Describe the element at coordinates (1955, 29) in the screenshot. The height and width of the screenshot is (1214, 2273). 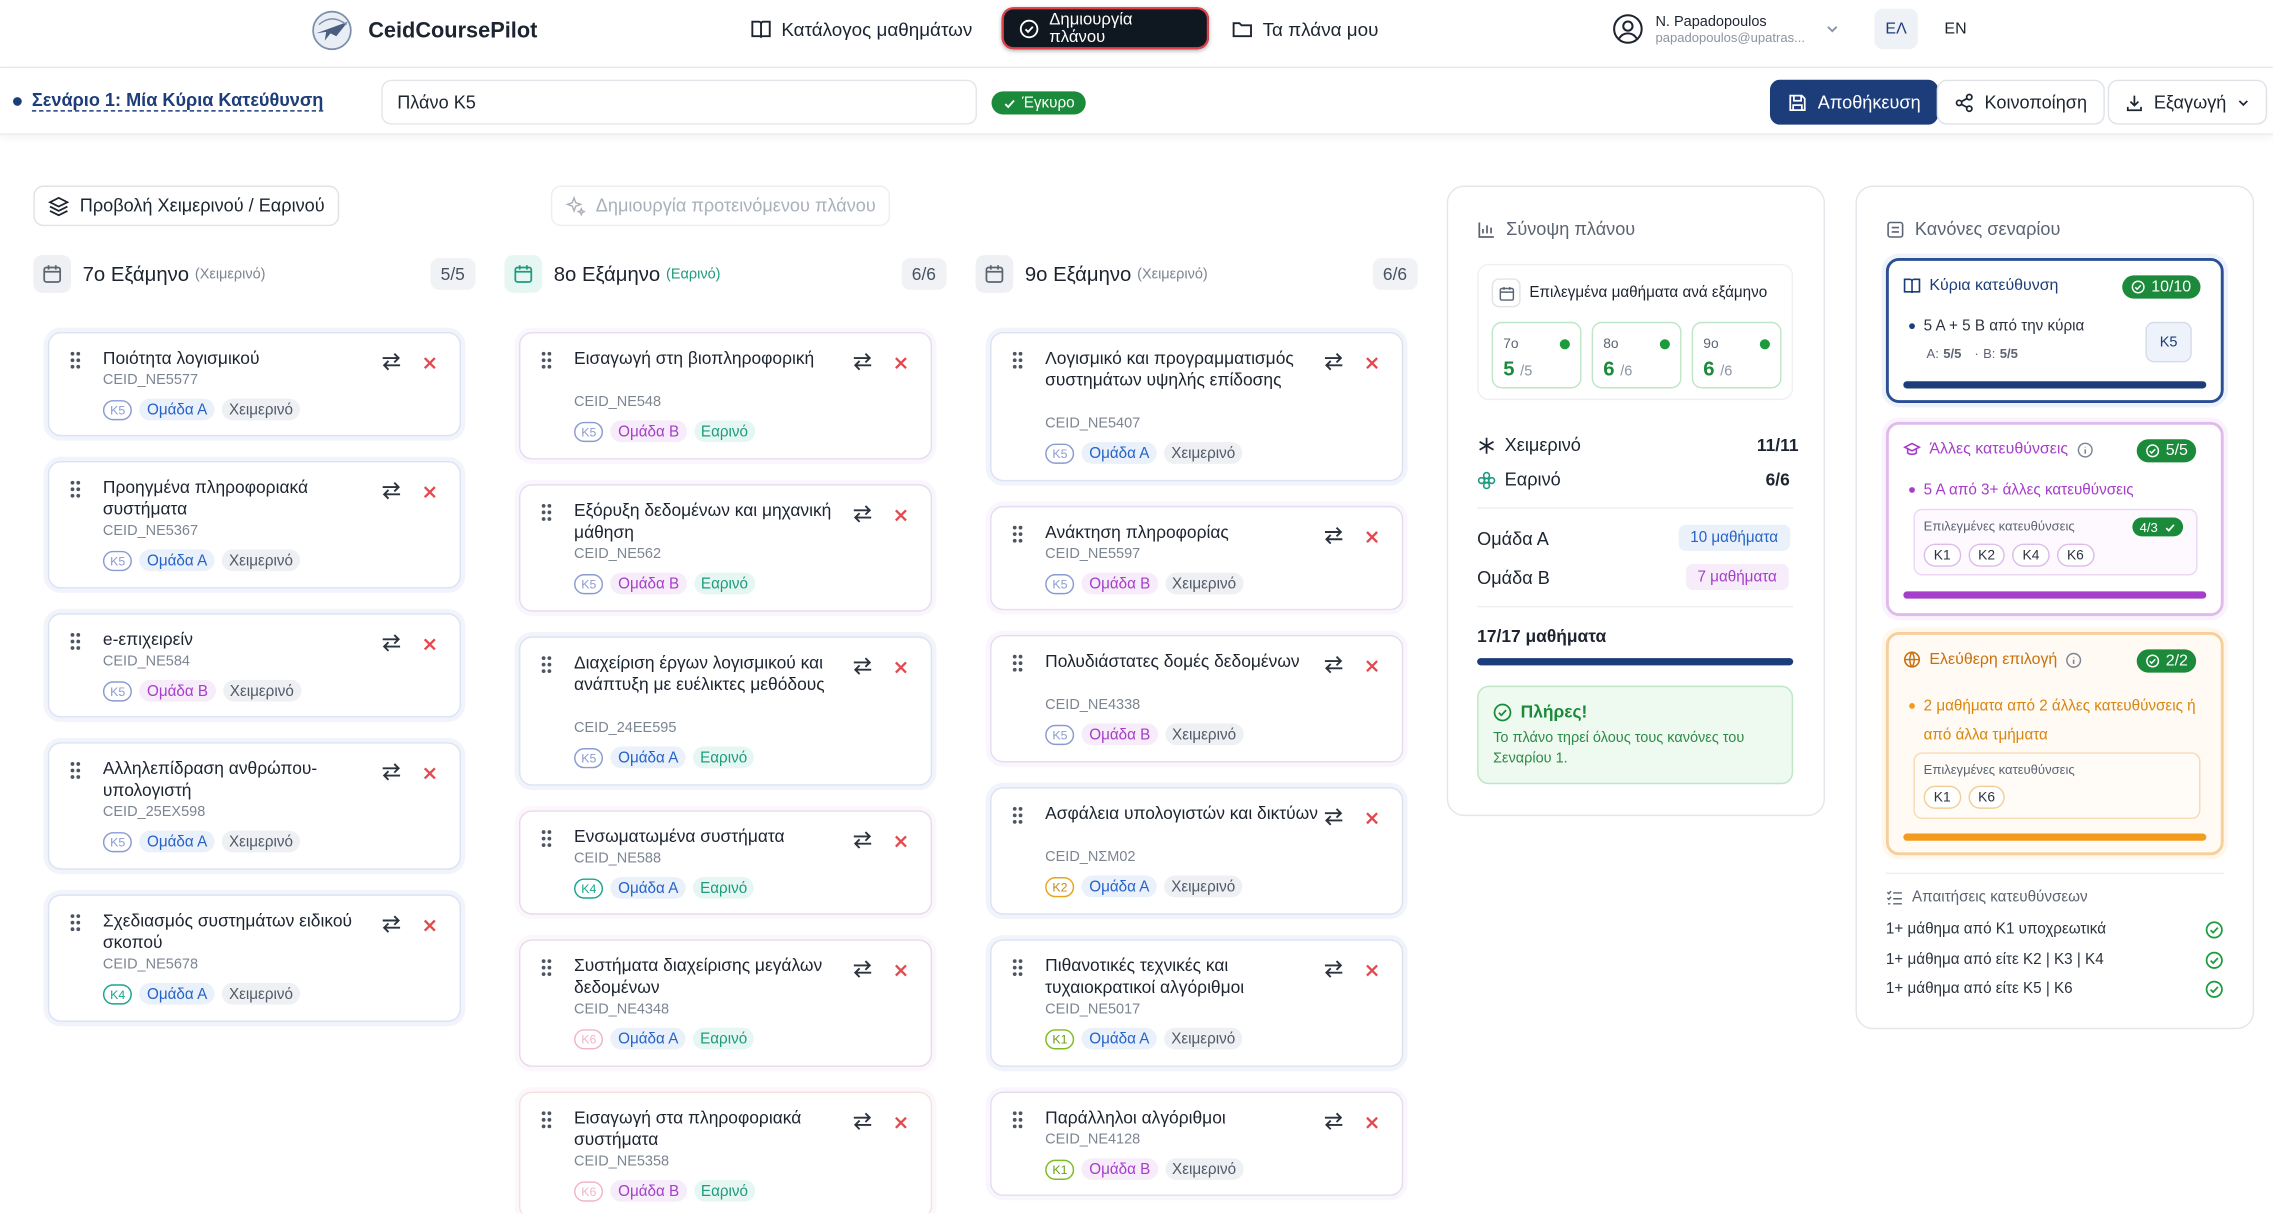
I see `lang-en: EN` at that location.